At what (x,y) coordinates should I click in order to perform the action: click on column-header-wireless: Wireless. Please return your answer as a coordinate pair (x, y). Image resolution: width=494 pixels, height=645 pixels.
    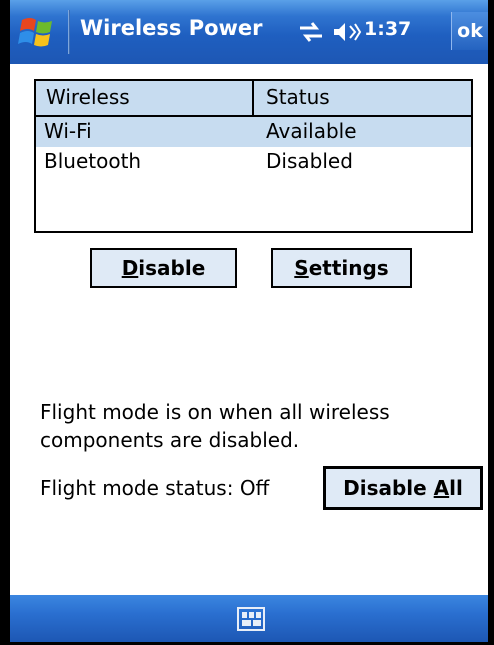
    Looking at the image, I should click on (145, 99).